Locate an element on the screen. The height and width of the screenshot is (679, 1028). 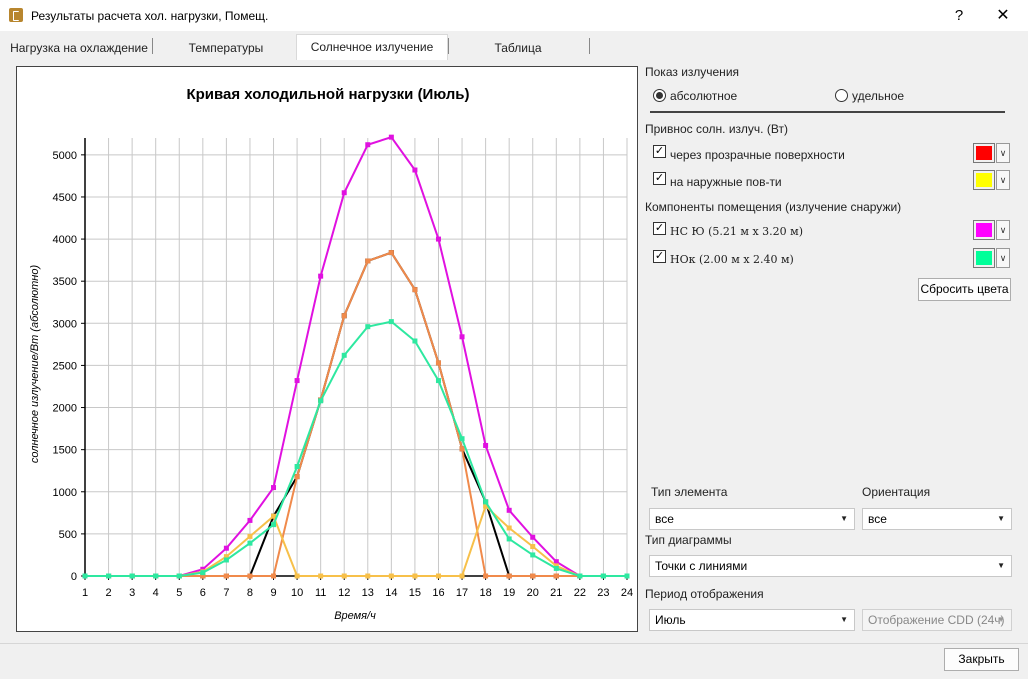
x-tick-label: 20 is located at coordinates (533, 593).